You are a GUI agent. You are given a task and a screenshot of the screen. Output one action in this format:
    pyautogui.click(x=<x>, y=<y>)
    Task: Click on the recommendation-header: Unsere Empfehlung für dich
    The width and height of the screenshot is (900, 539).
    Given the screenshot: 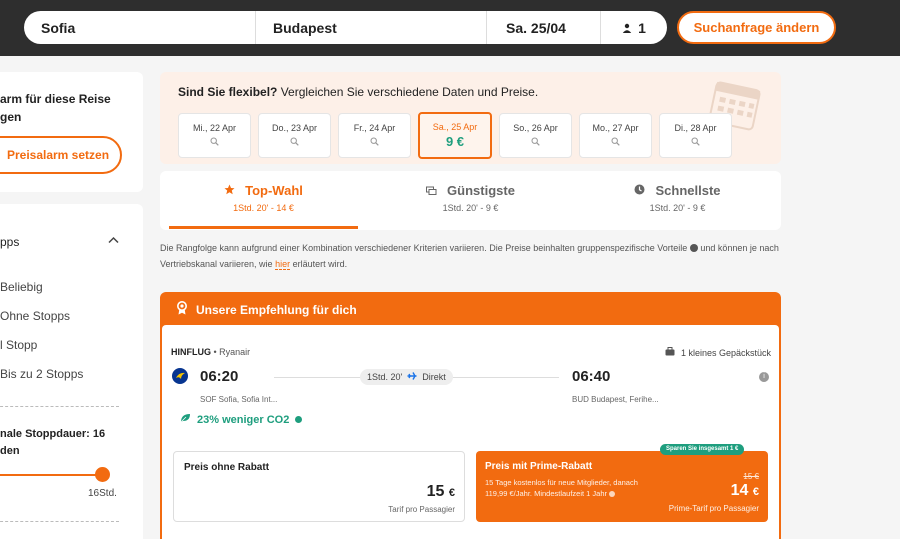 What is the action you would take?
    pyautogui.click(x=266, y=309)
    